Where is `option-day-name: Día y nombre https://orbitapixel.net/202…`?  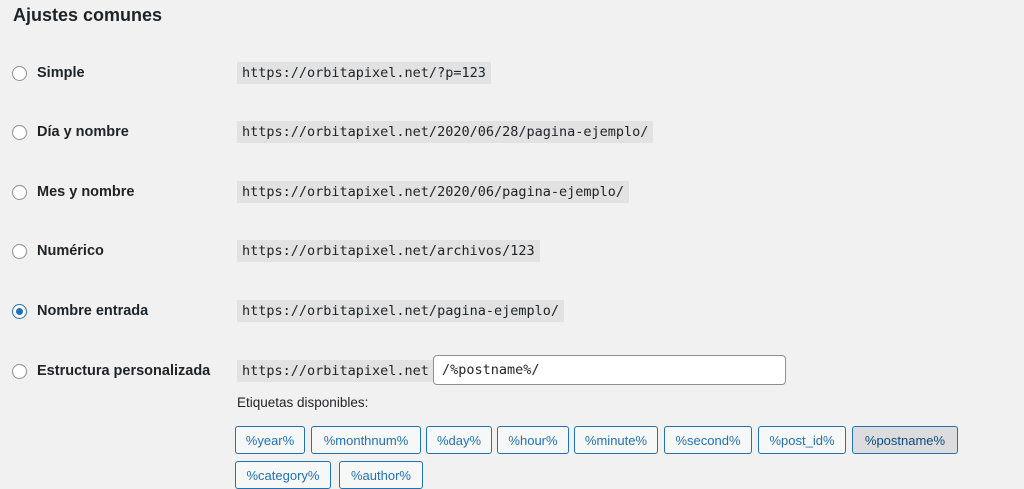
option-day-name: Día y nombre https://orbitapixel.net/202… is located at coordinates (512, 134).